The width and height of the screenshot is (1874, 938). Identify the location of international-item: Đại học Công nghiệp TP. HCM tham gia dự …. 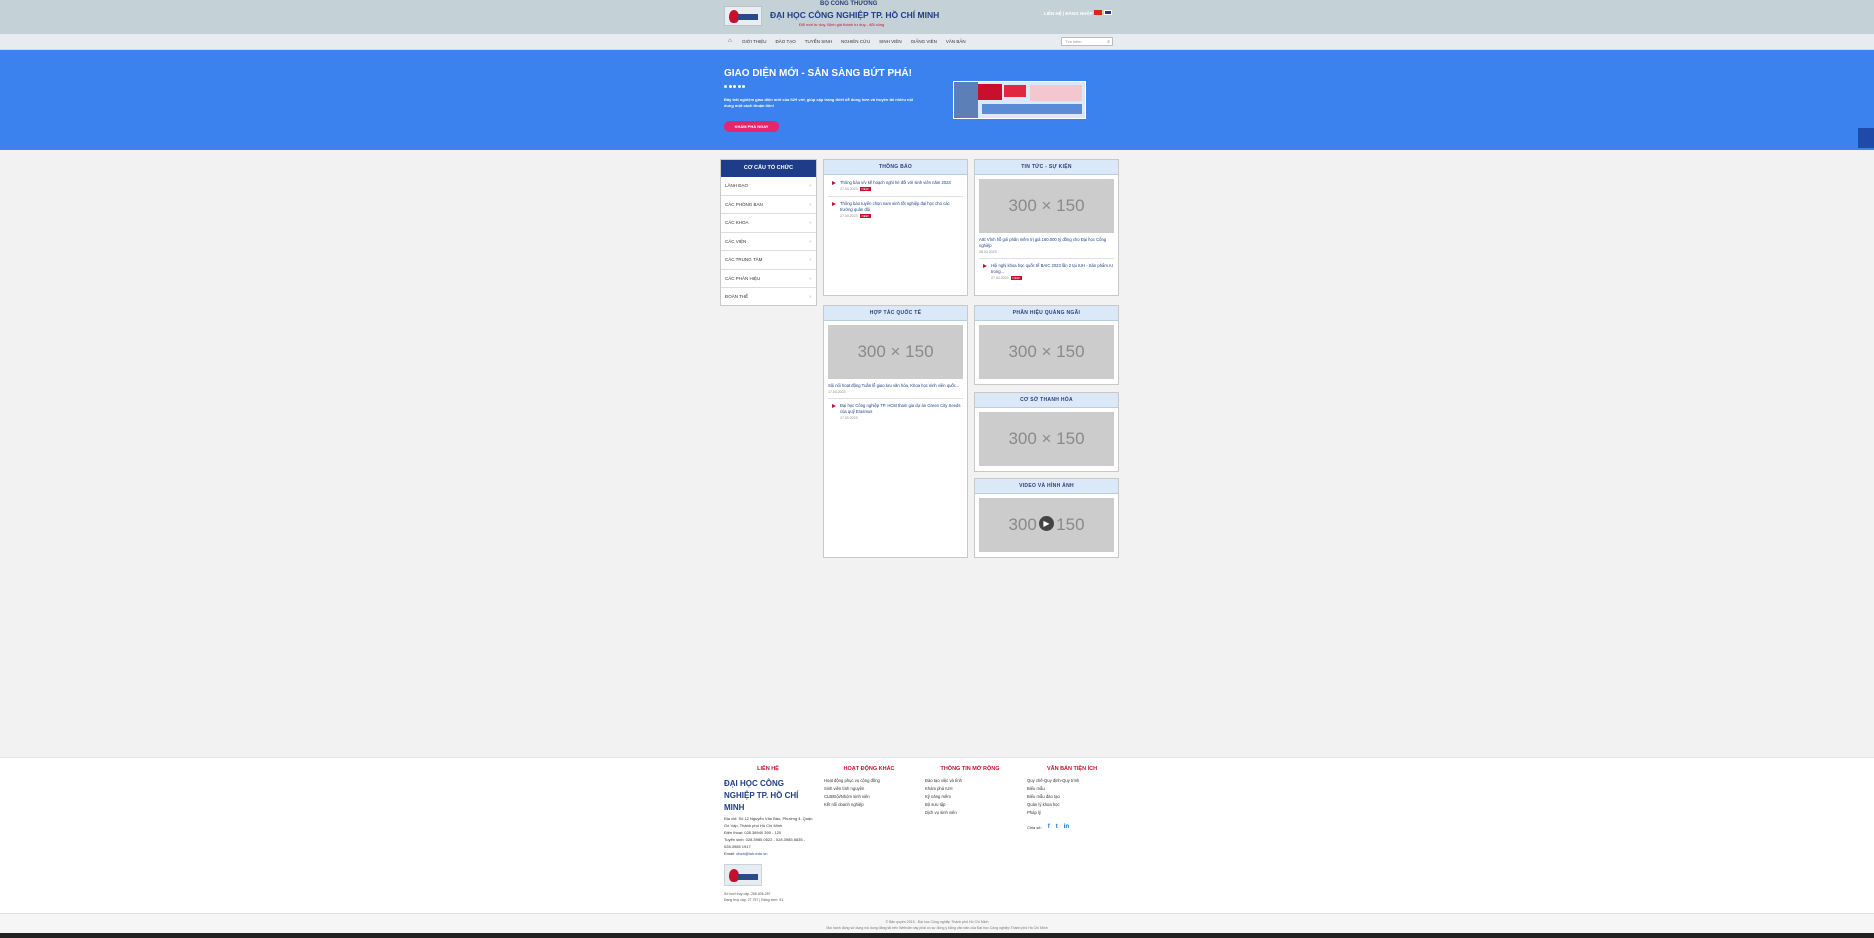
(895, 412).